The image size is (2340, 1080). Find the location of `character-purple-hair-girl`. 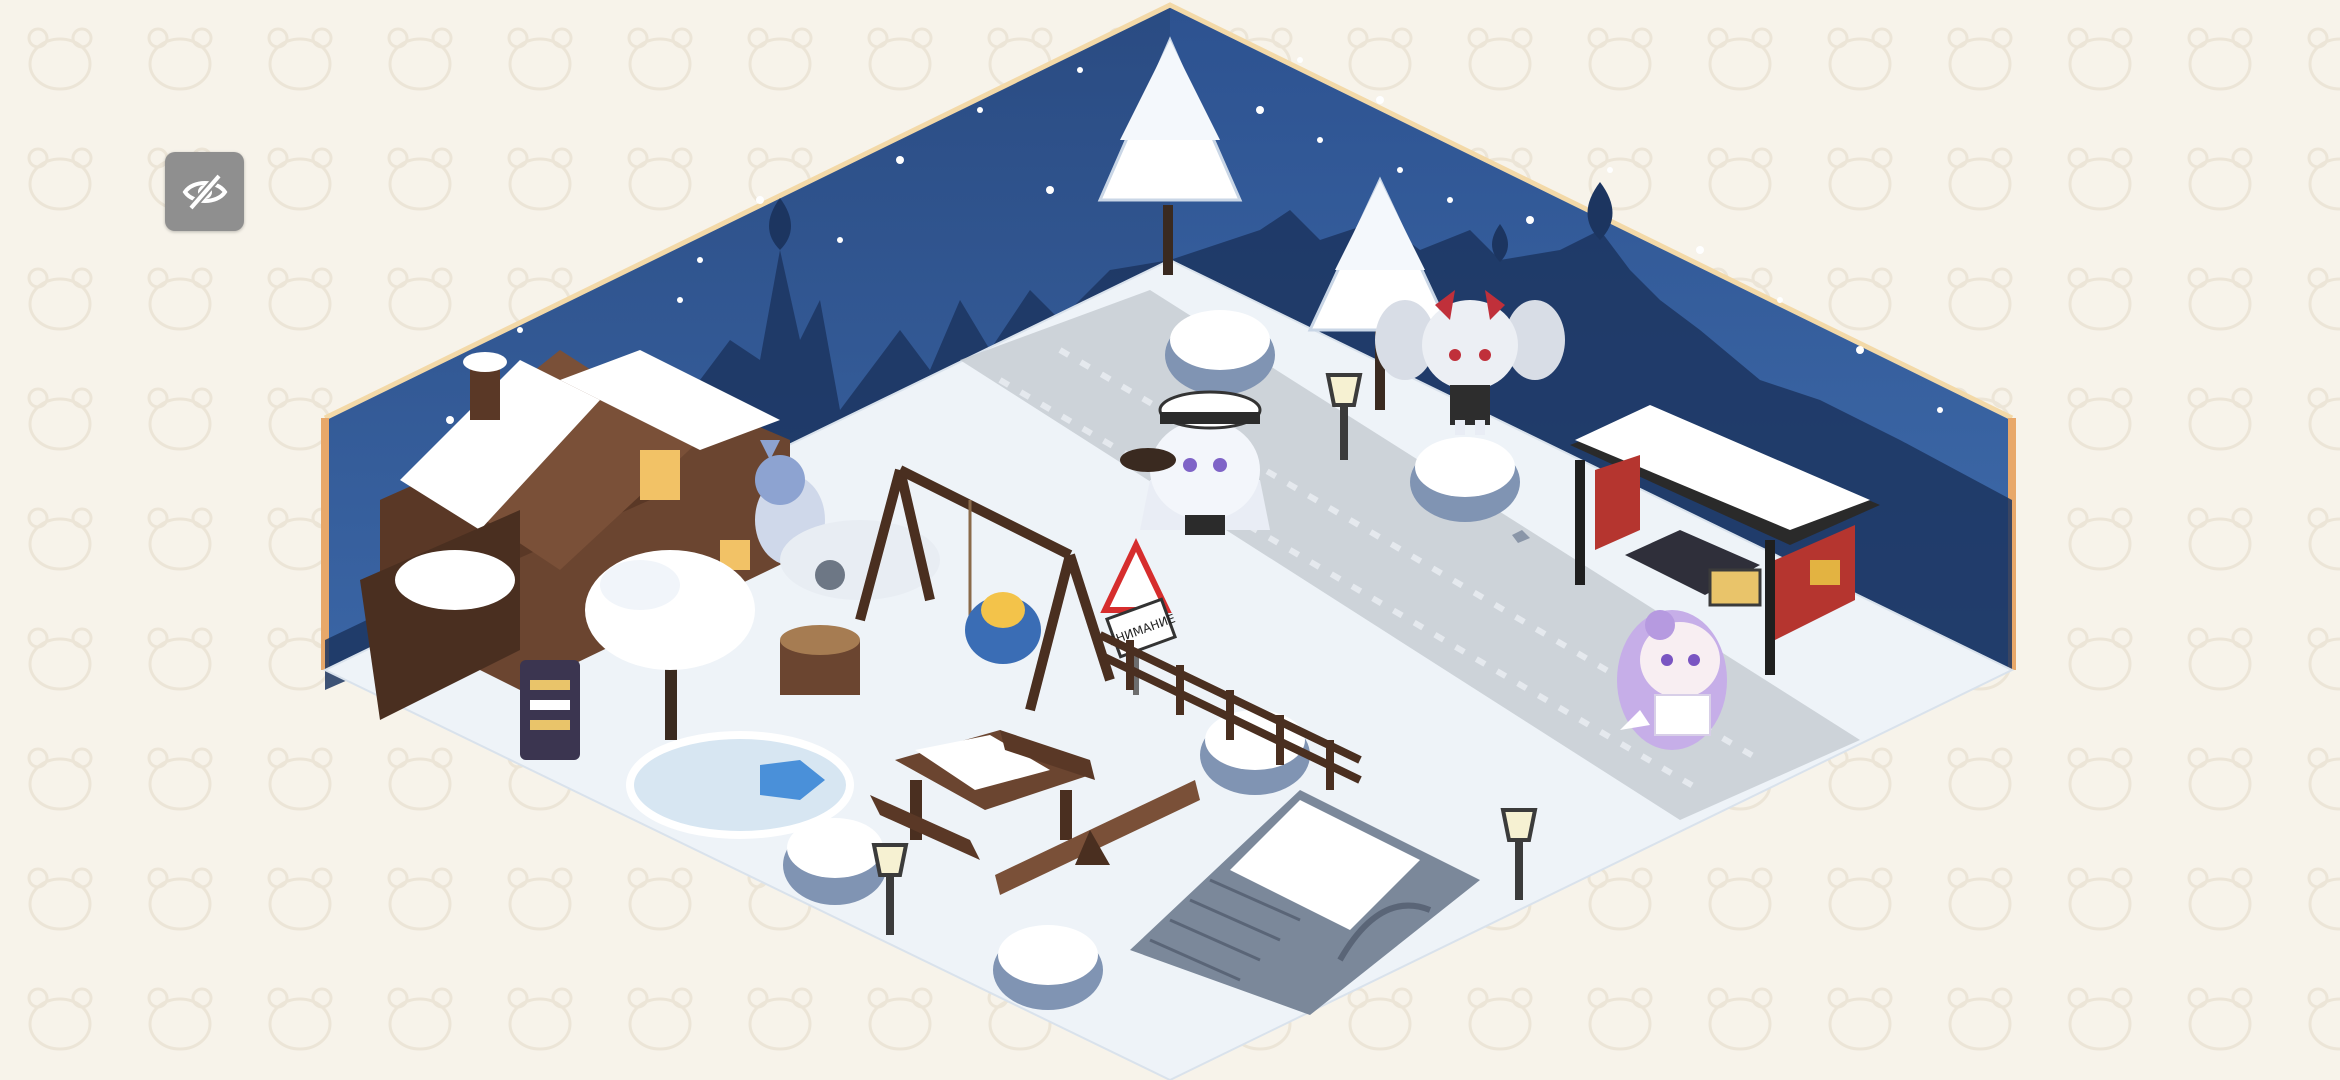

character-purple-hair-girl is located at coordinates (1672, 680).